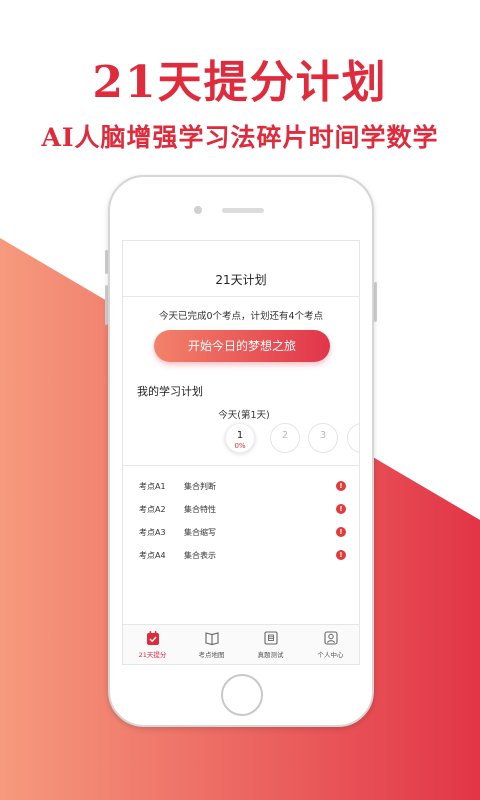 This screenshot has width=480, height=800. Describe the element at coordinates (200, 486) in the screenshot. I see `point-name: 集合判断` at that location.